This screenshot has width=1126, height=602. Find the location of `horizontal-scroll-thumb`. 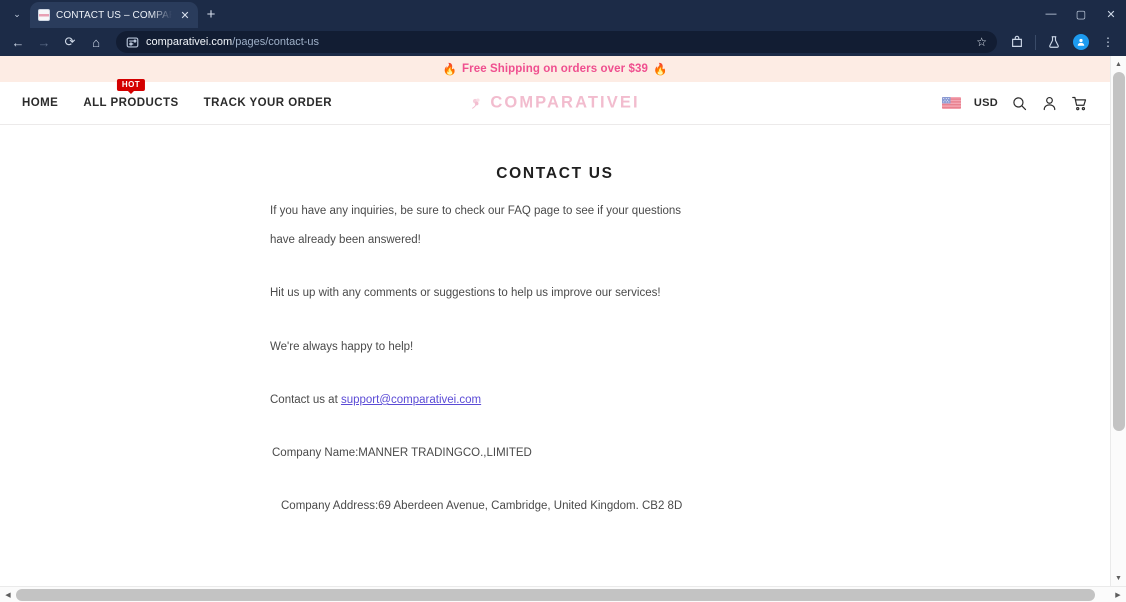

horizontal-scroll-thumb is located at coordinates (555, 594).